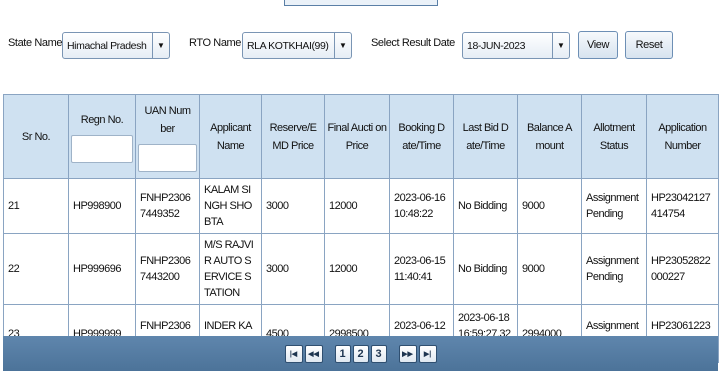 This screenshot has height=378, width=720. What do you see at coordinates (167, 119) in the screenshot?
I see `header-label: UAN Num ber` at bounding box center [167, 119].